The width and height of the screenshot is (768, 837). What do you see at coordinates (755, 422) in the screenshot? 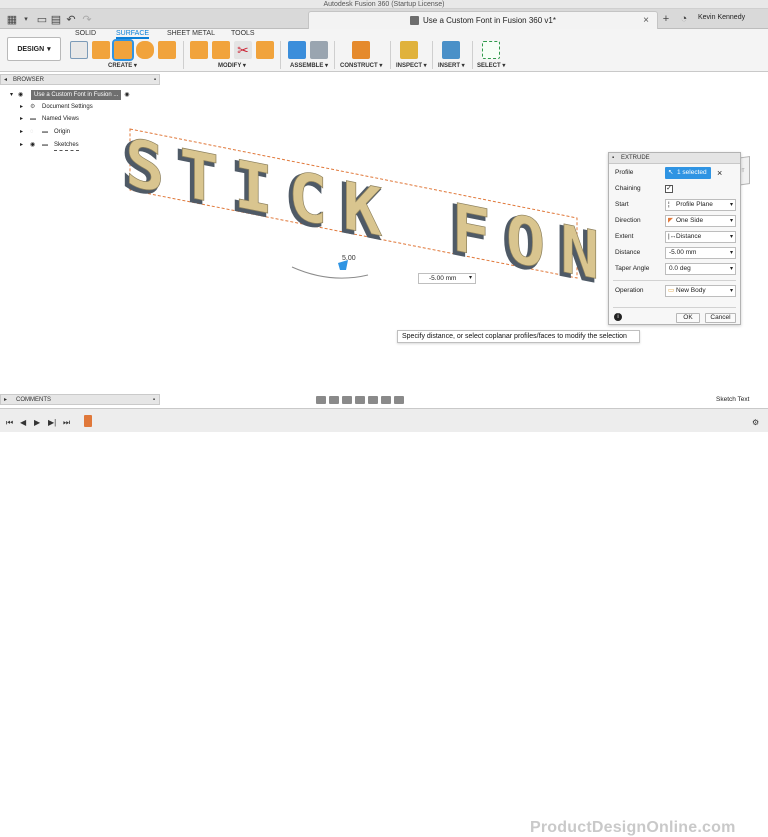
I see `settings-icon: ⚙` at bounding box center [755, 422].